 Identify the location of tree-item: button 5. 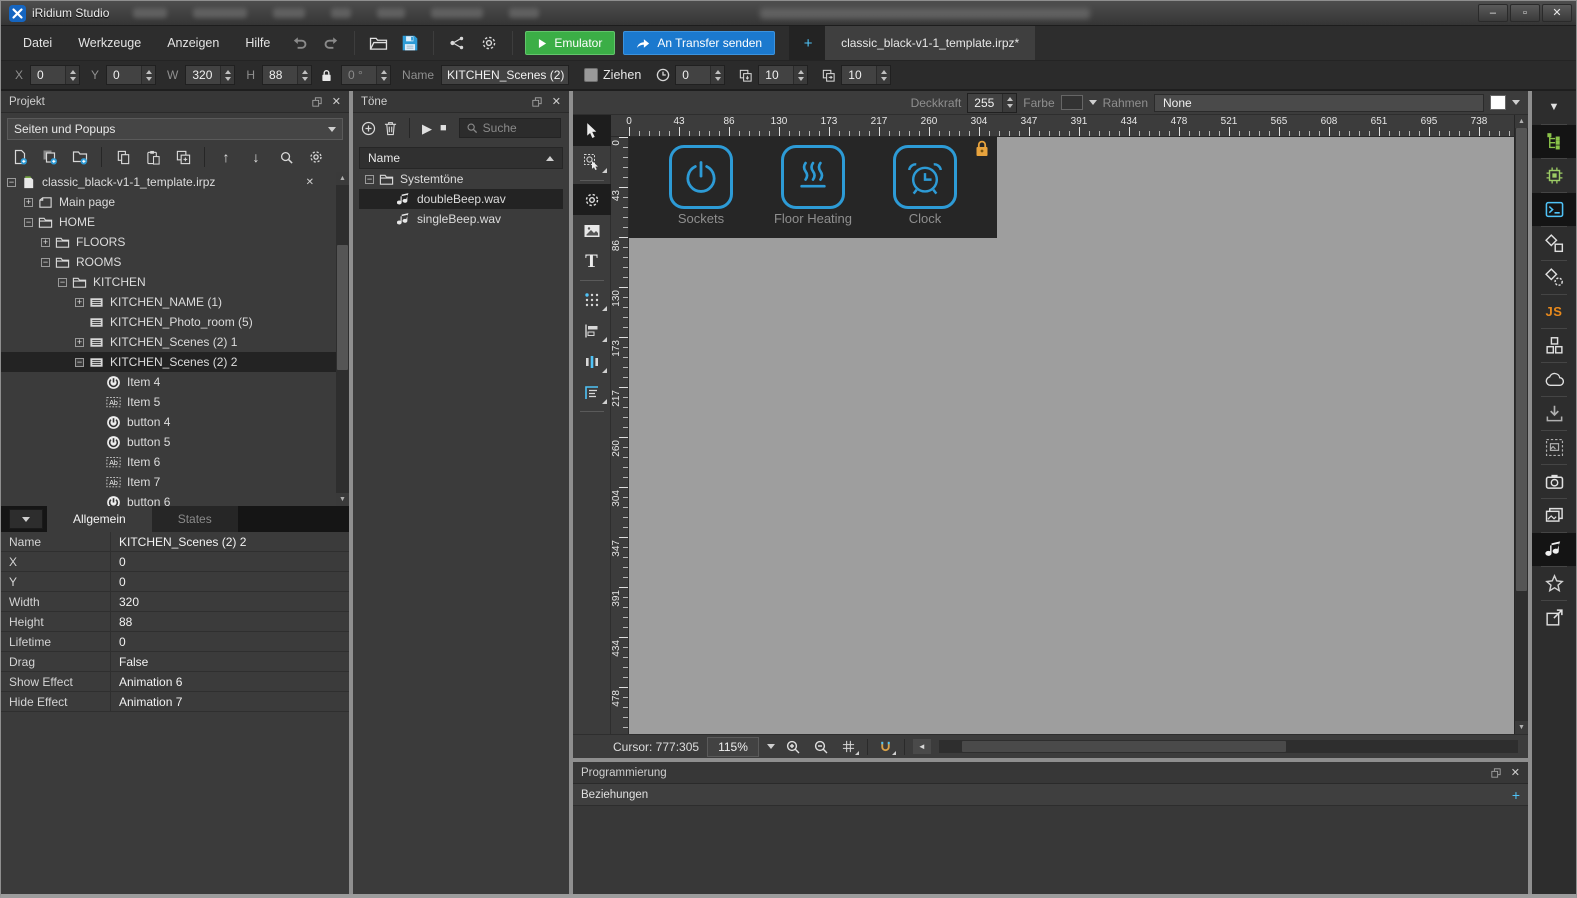
(168, 442).